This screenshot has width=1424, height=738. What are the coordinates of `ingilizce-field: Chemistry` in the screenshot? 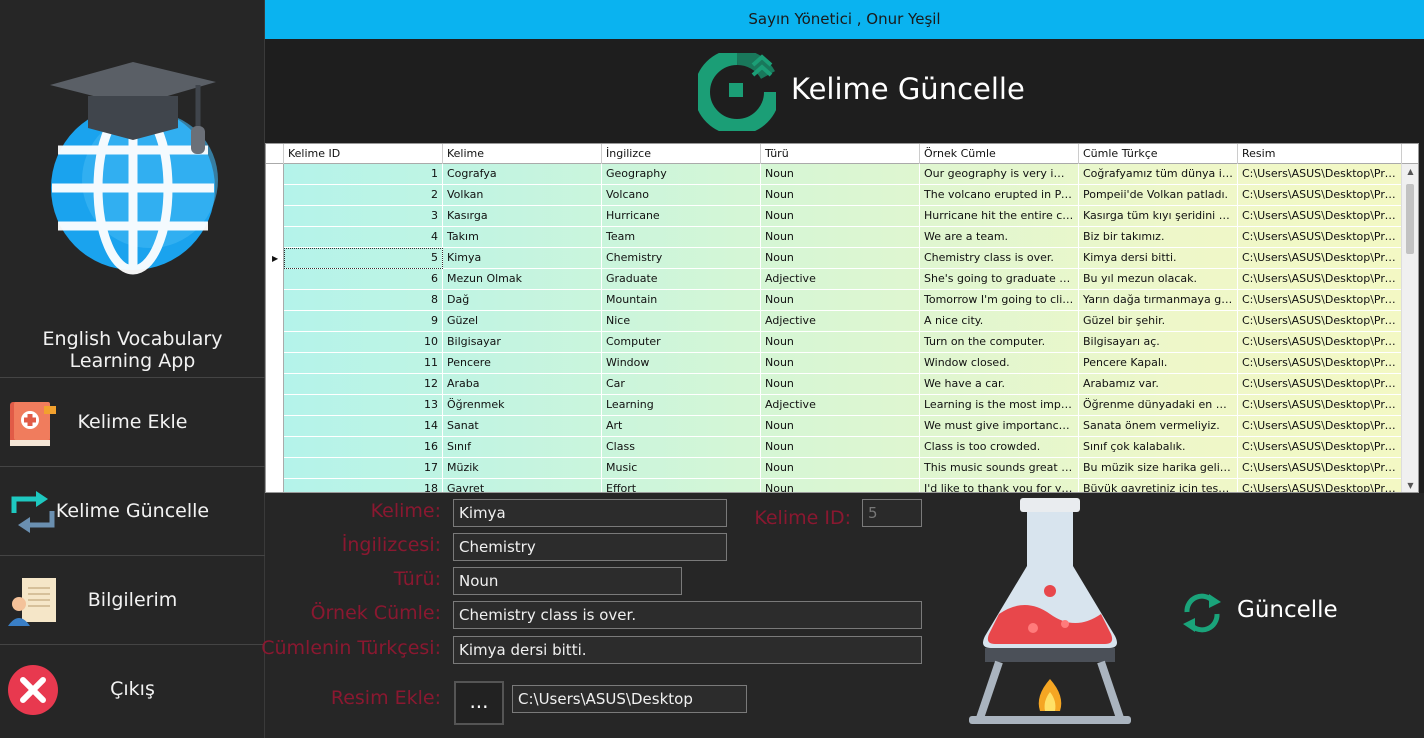 It's located at (590, 547).